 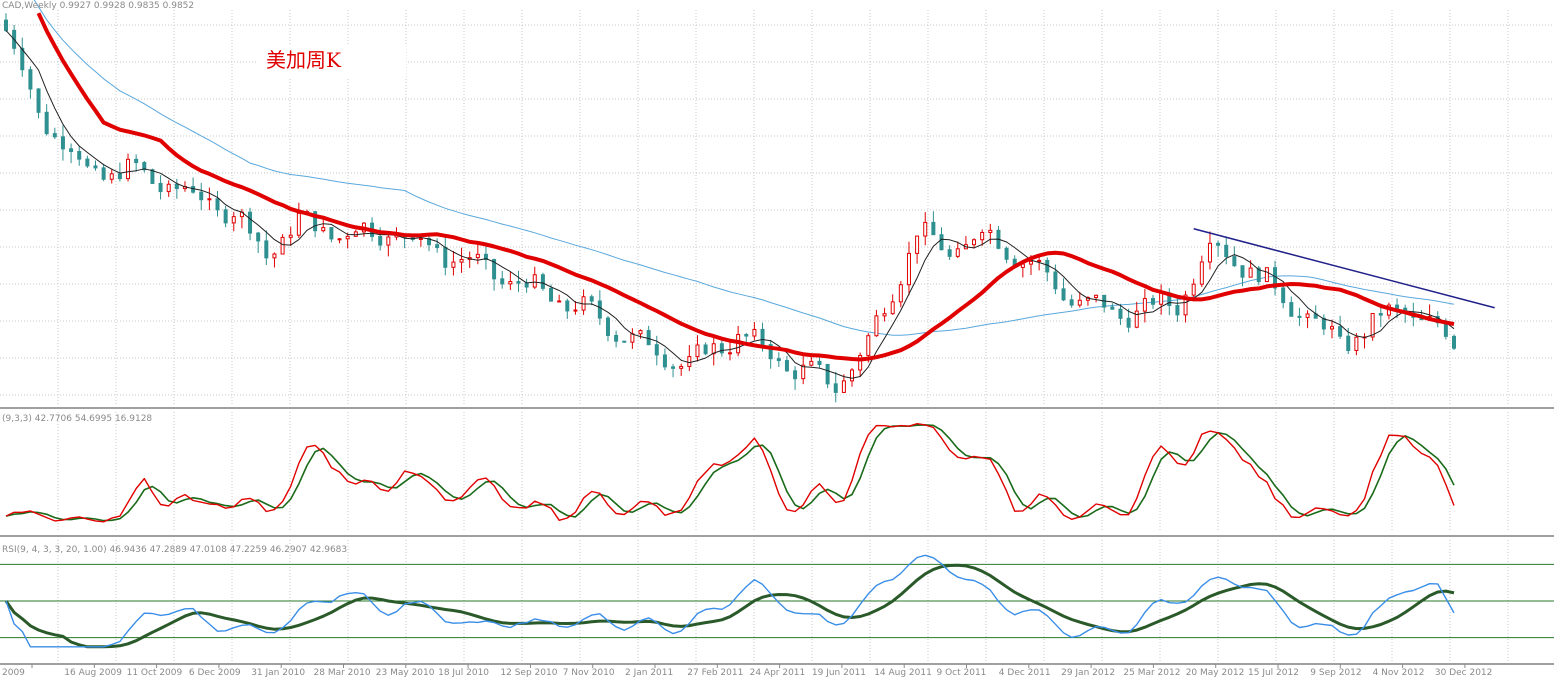 What do you see at coordinates (13, 673) in the screenshot?
I see `x-tick-label: 2009` at bounding box center [13, 673].